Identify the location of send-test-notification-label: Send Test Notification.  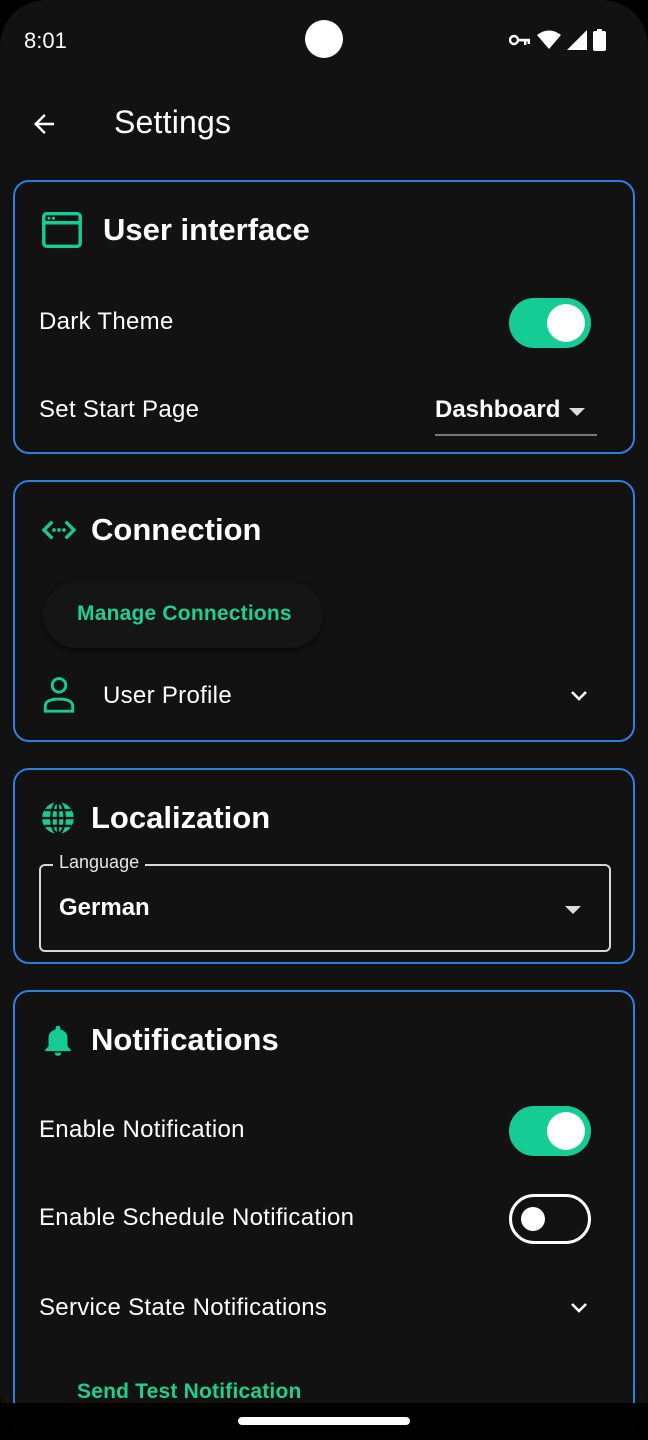
(189, 1391).